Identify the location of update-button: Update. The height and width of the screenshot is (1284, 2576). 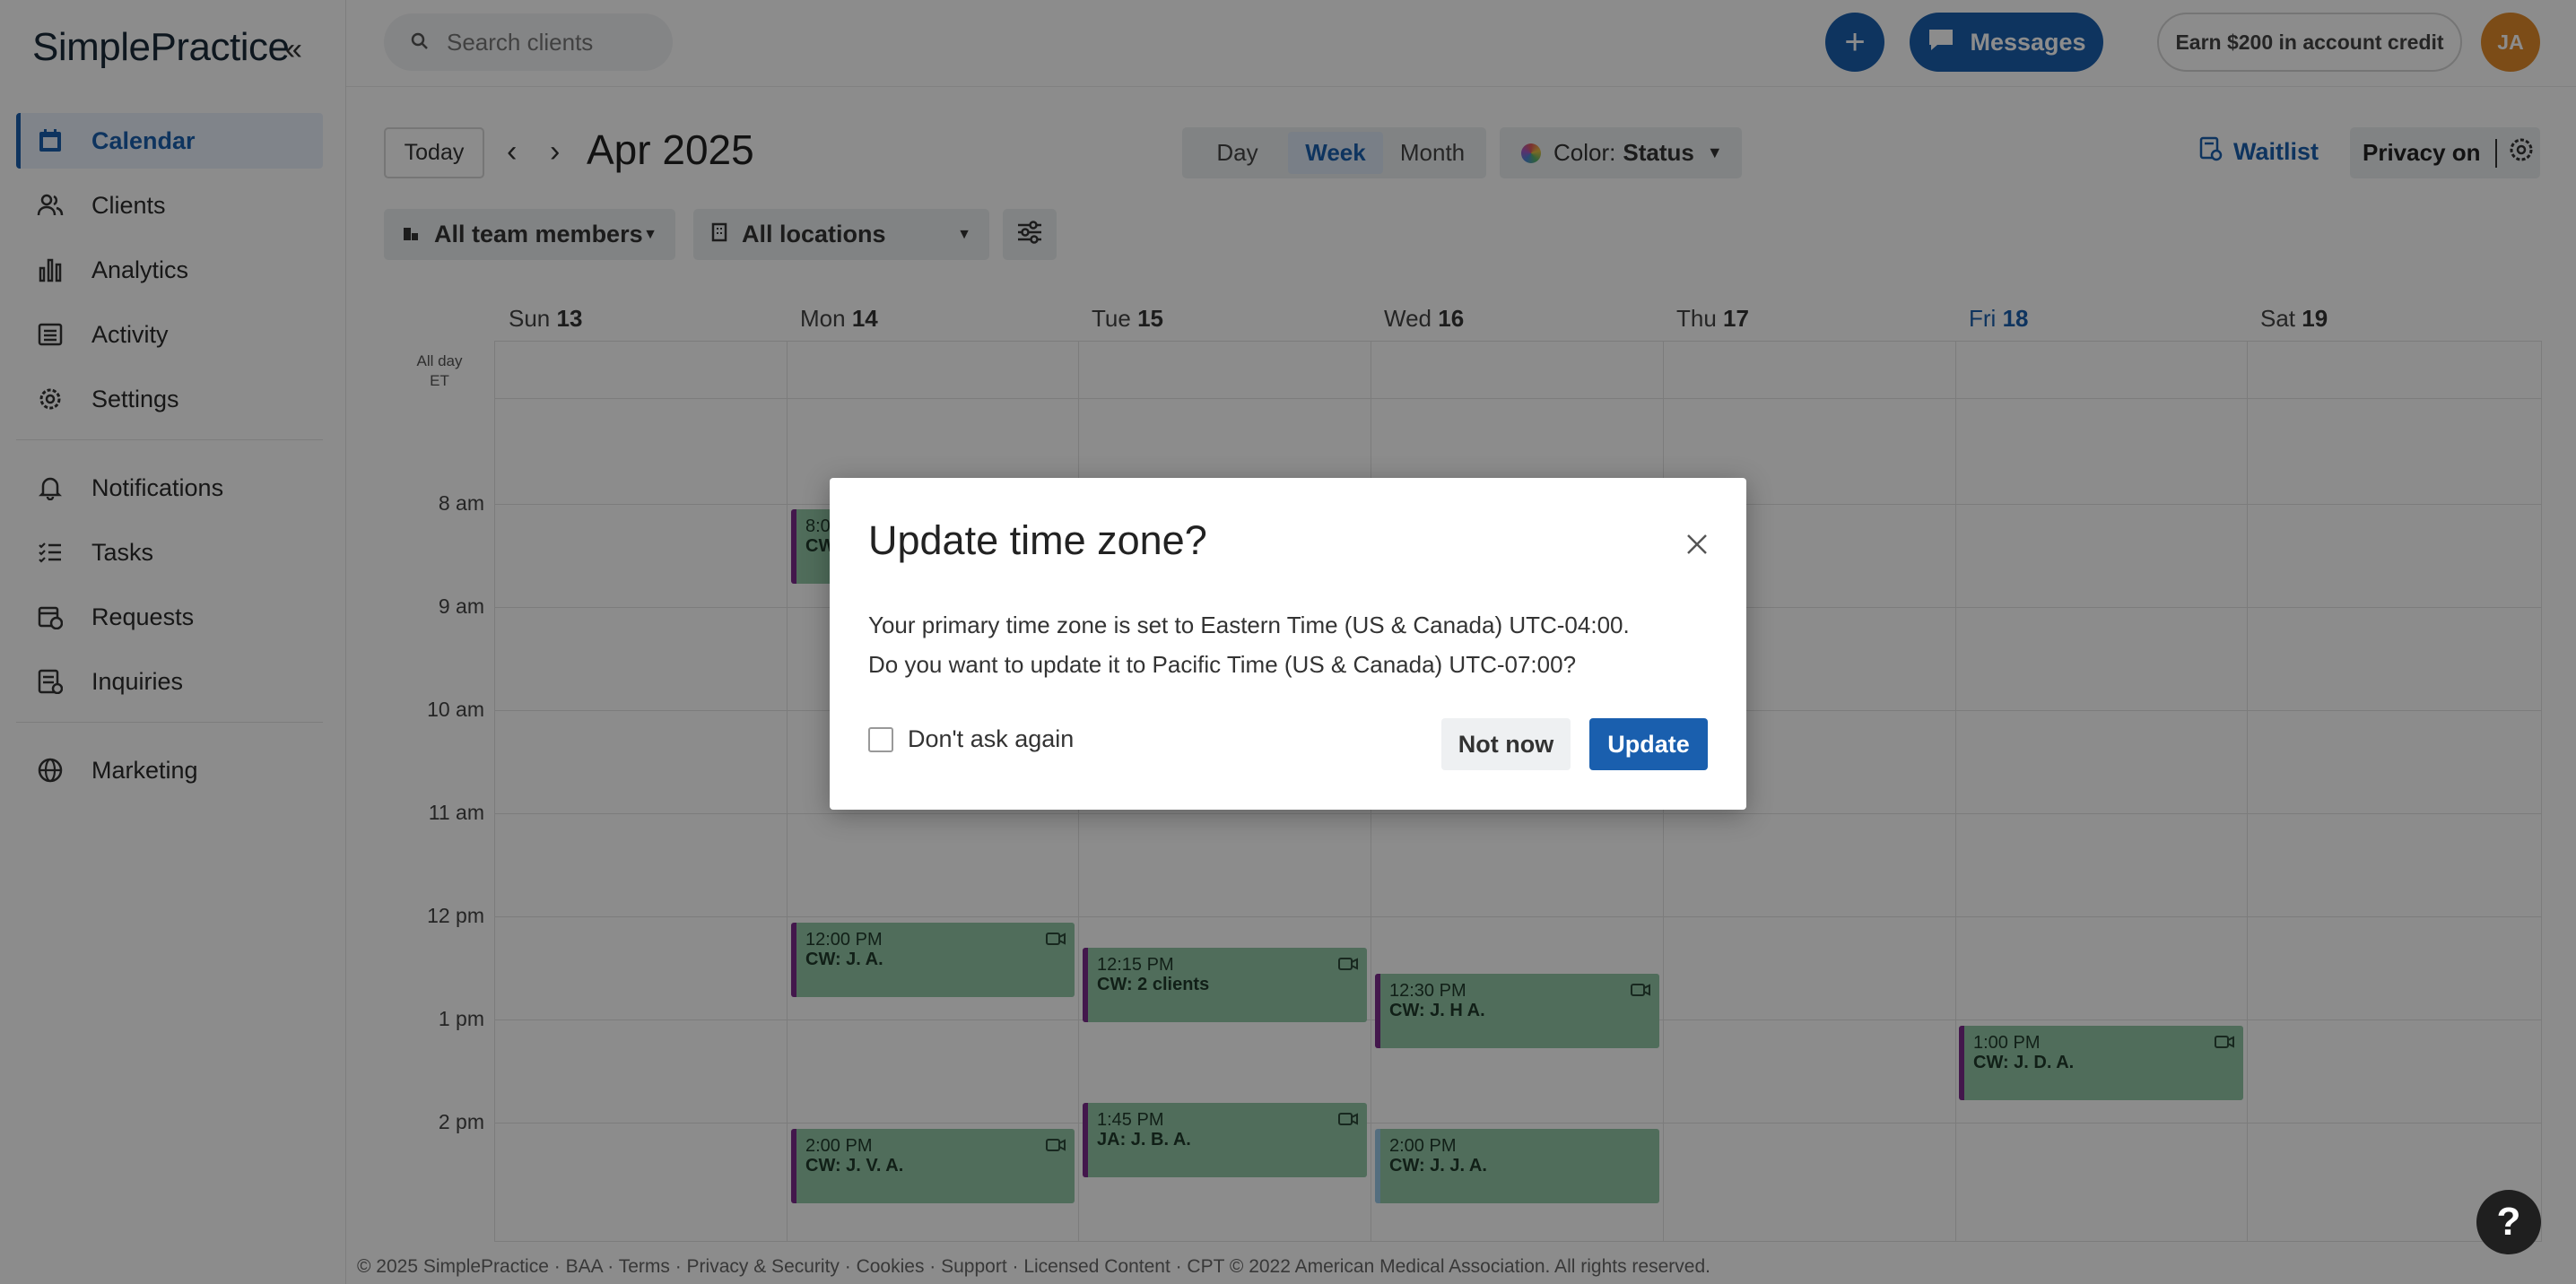
(1648, 744).